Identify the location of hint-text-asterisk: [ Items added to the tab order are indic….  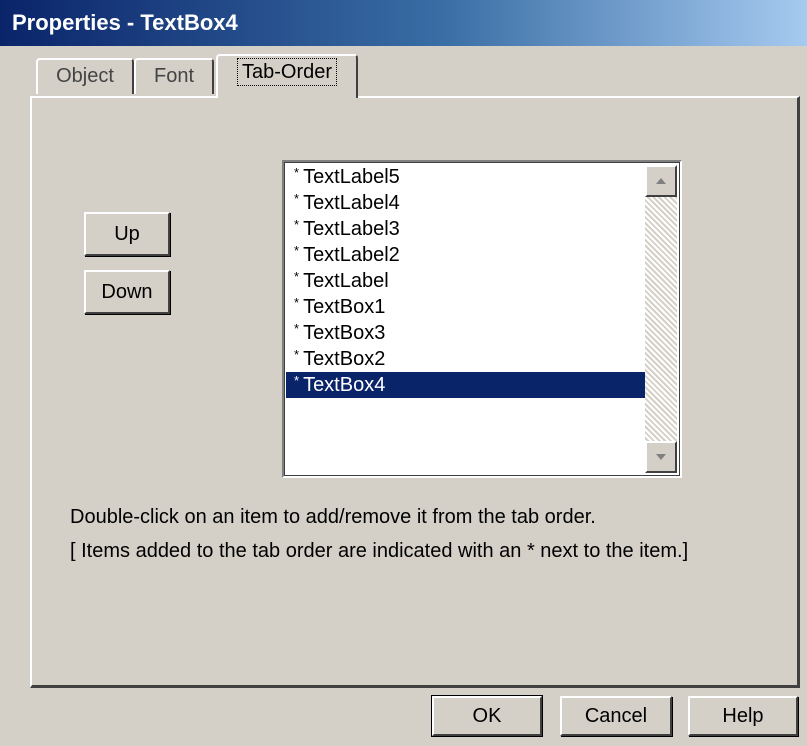
(379, 551).